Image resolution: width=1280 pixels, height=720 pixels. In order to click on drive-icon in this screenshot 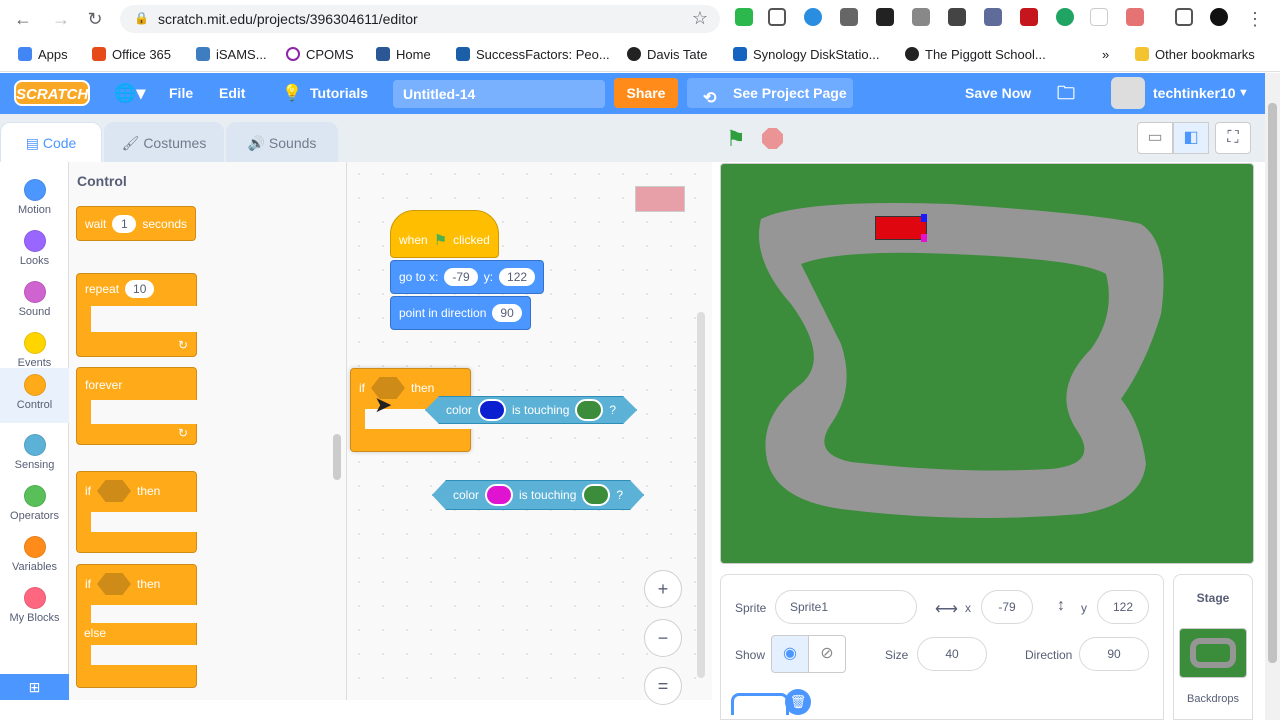, I will do `click(921, 17)`.